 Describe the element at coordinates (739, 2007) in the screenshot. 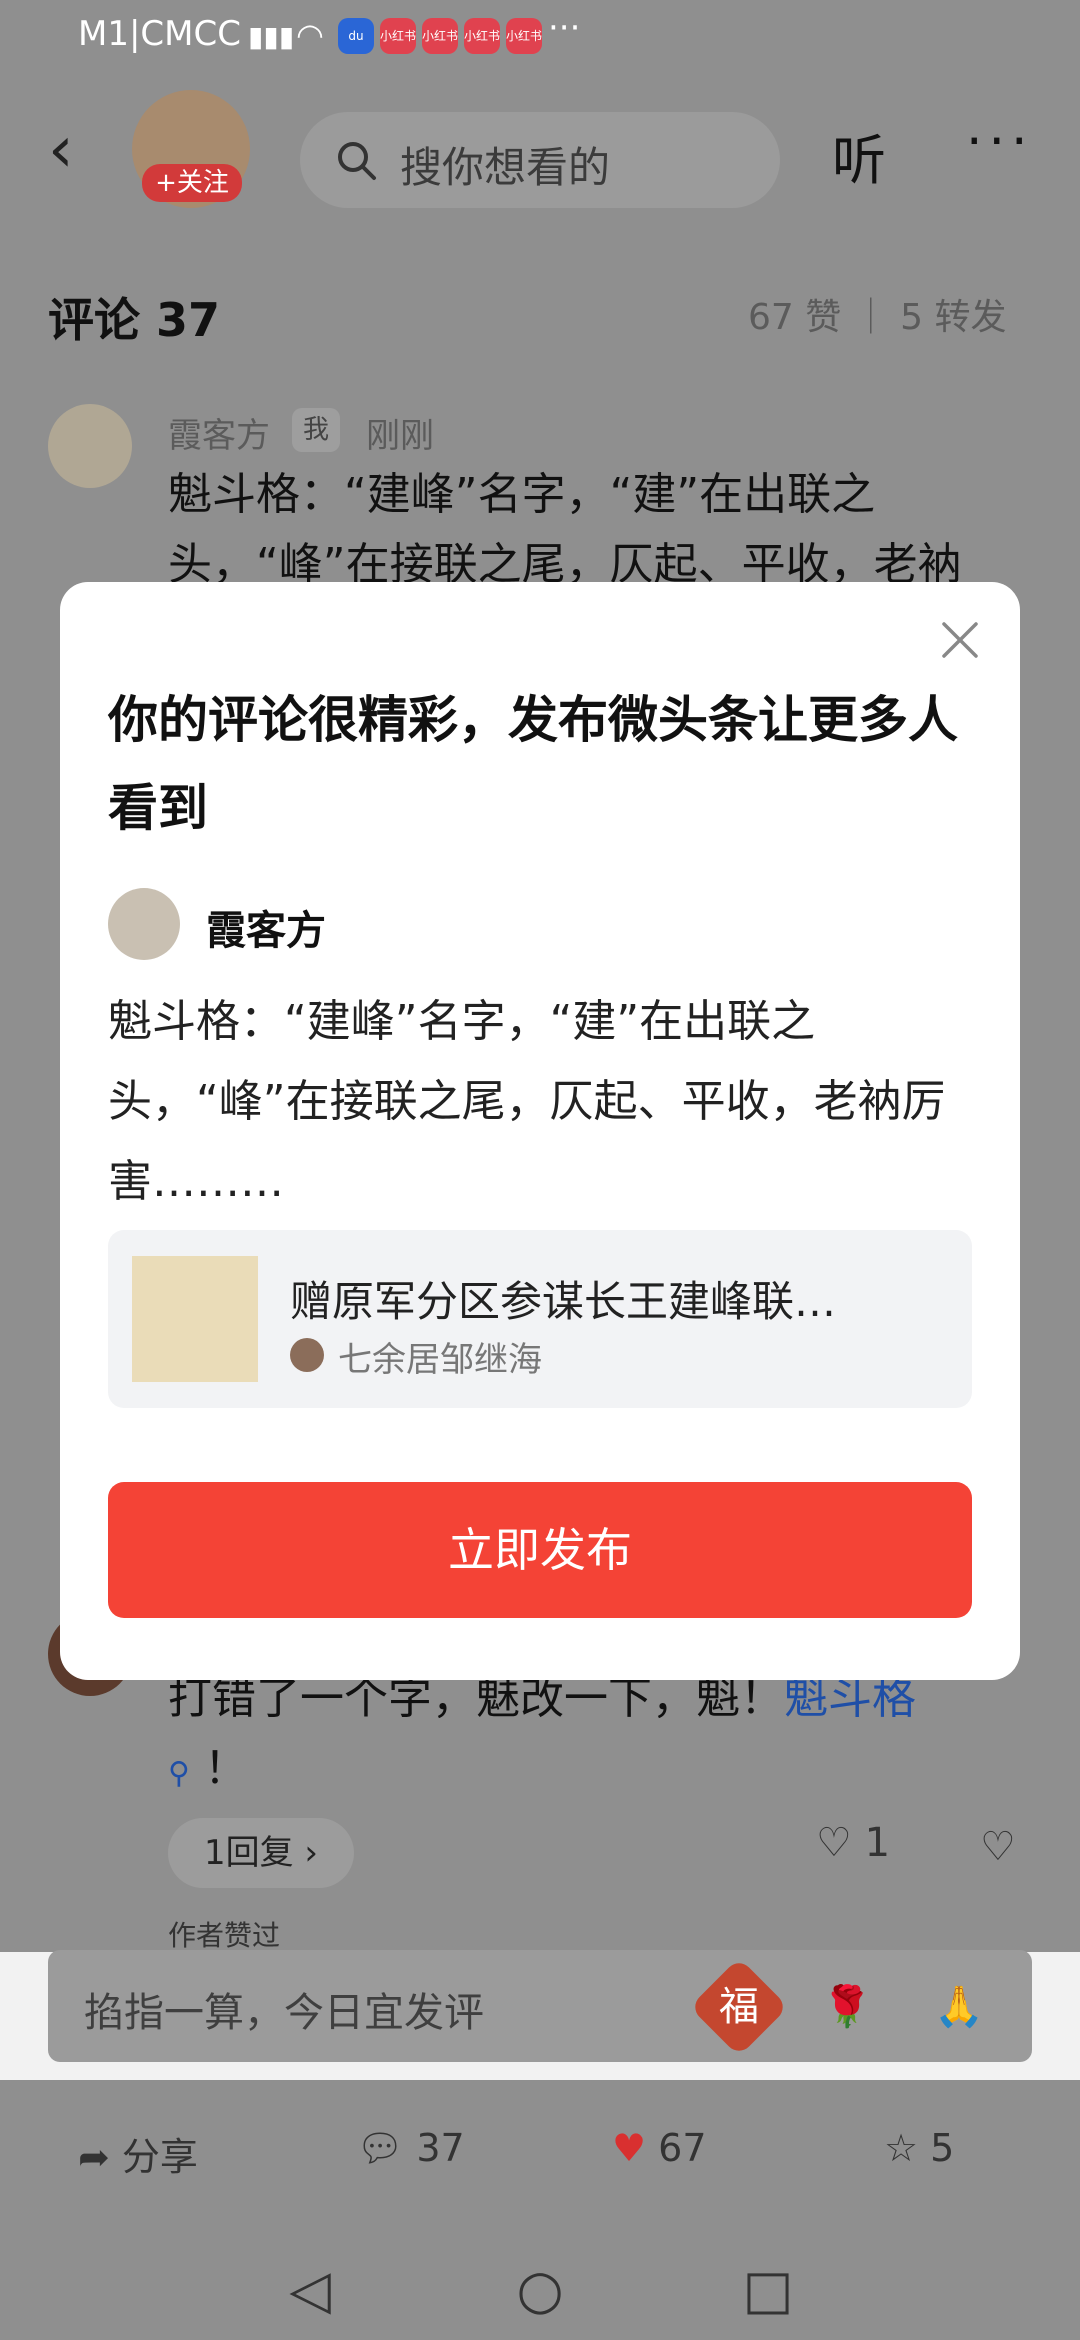

I see `fortune-emoji-icon: 福` at that location.